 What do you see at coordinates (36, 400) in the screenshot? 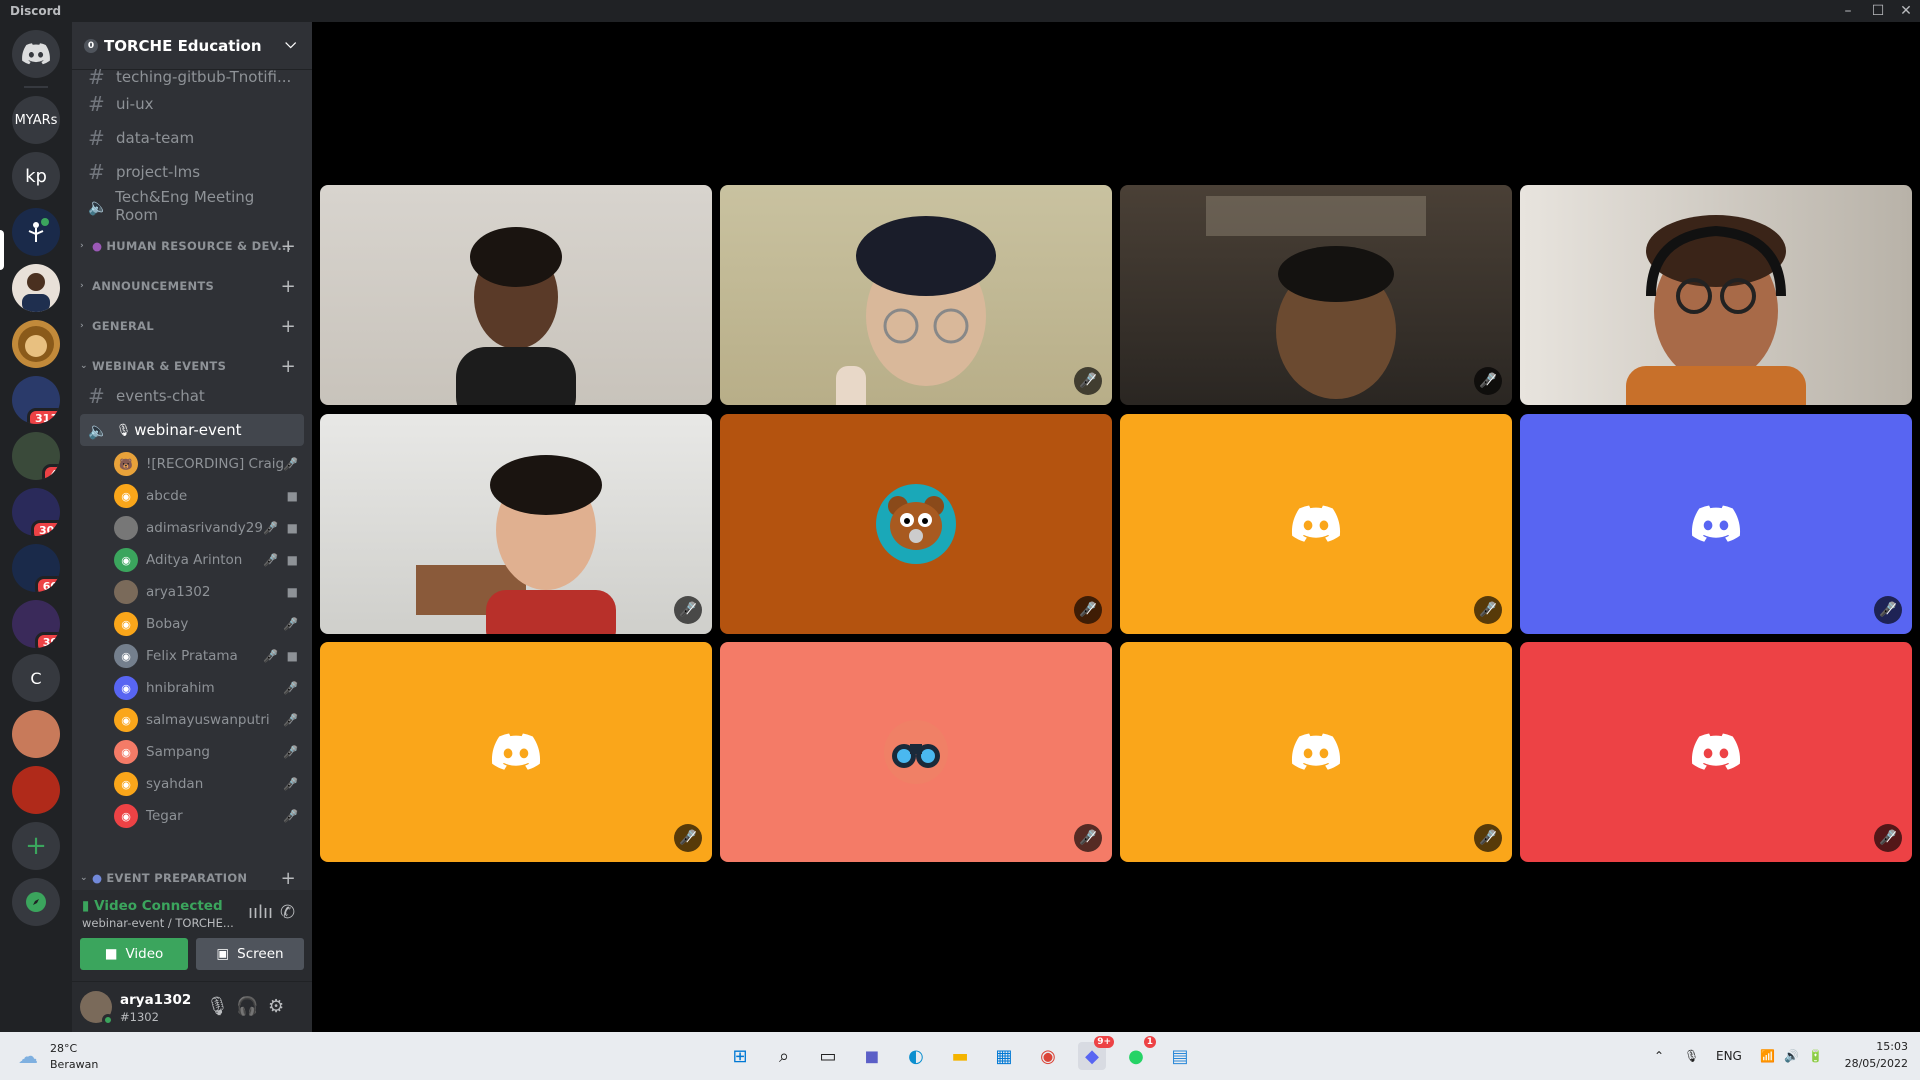
I see `server-folder-1: 311` at bounding box center [36, 400].